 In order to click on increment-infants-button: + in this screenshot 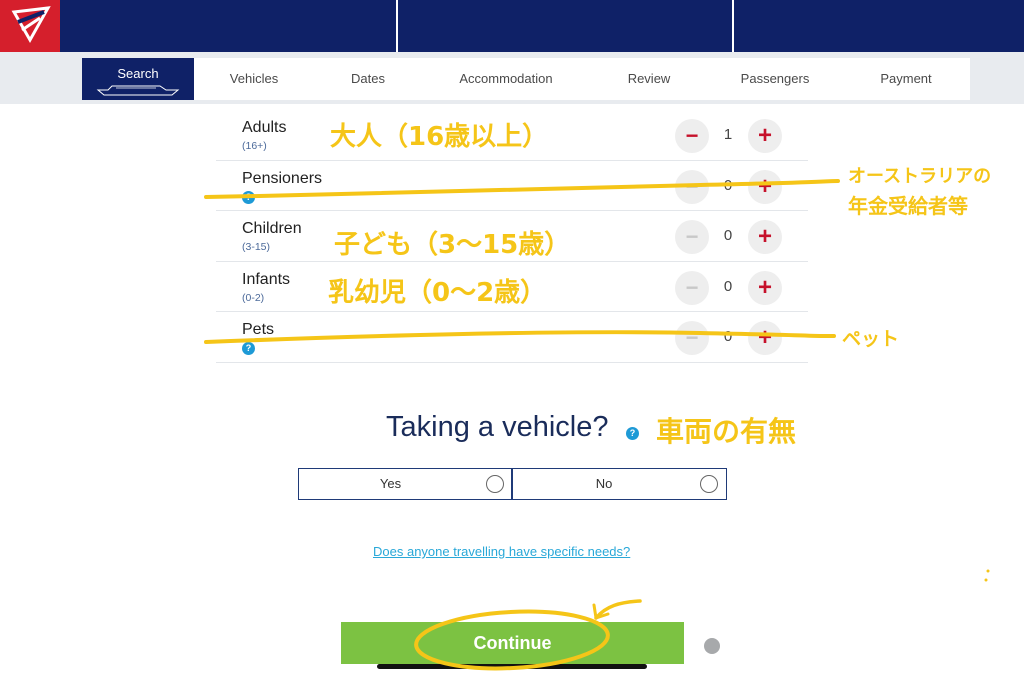, I will do `click(765, 287)`.